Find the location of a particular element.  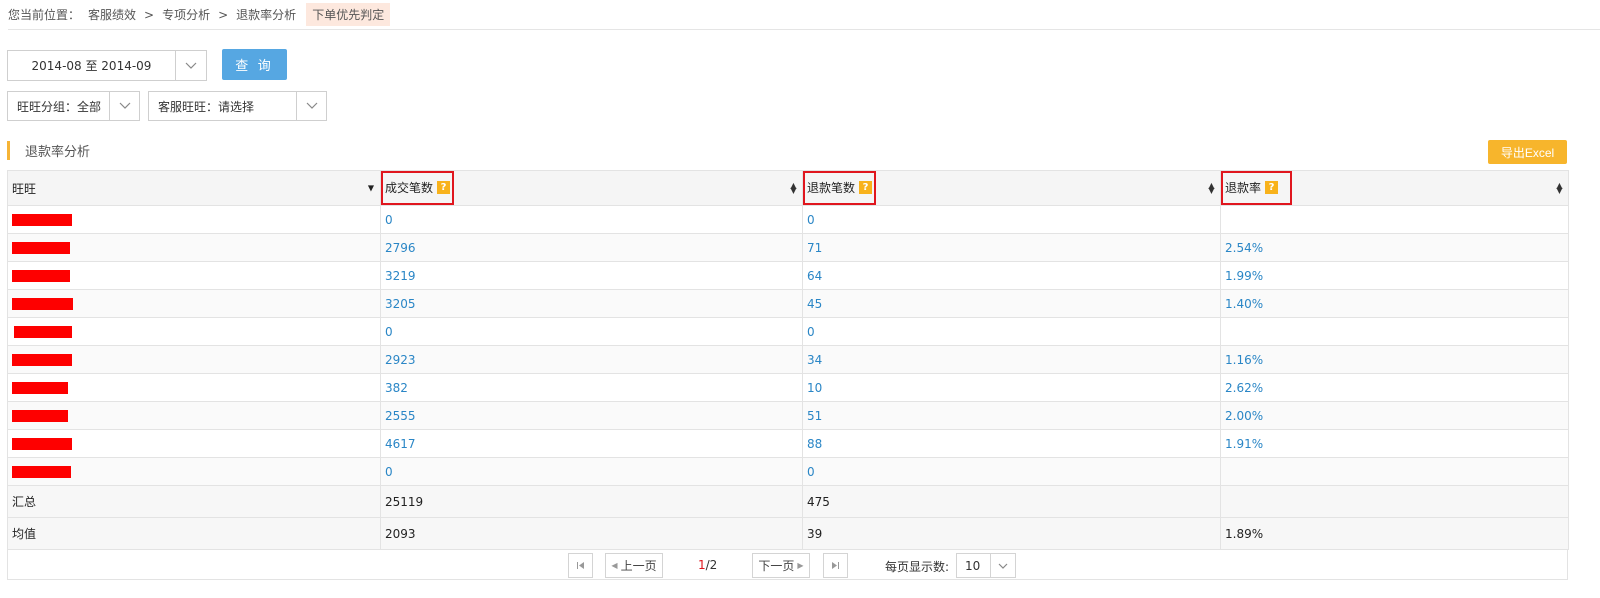

next-page-button: 下一页 ▶ is located at coordinates (781, 565).